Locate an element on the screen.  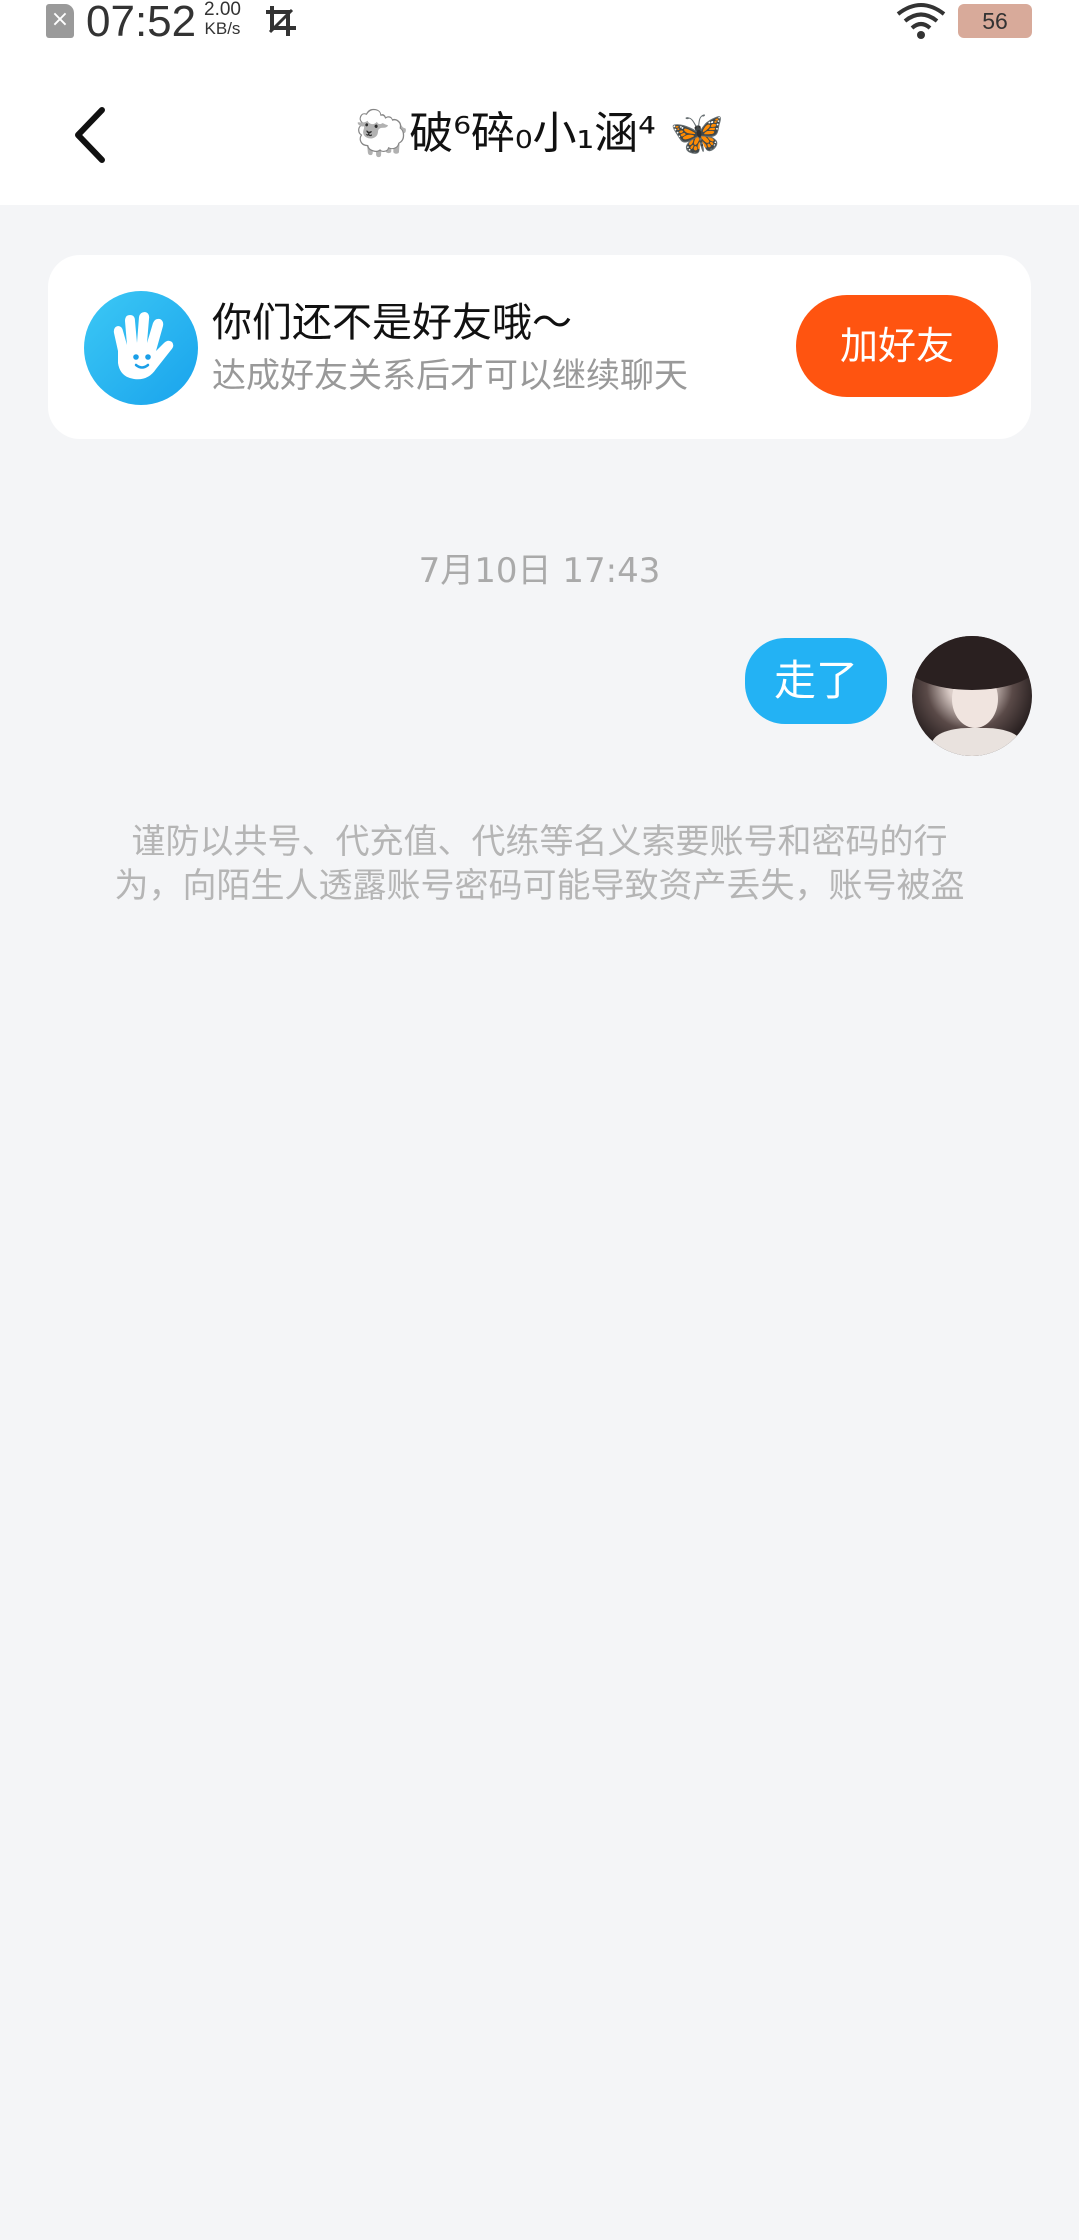
avatar-shirt is located at coordinates (977, 742).